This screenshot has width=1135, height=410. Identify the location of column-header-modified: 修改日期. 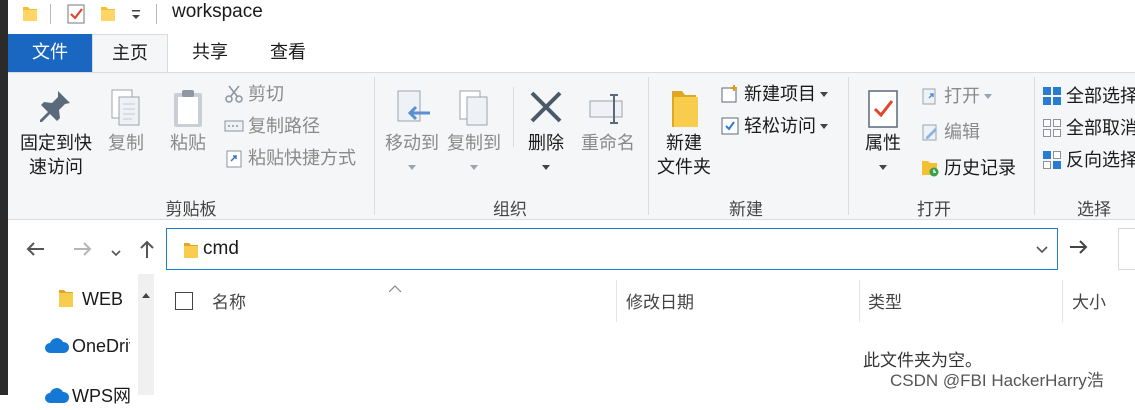
(660, 300).